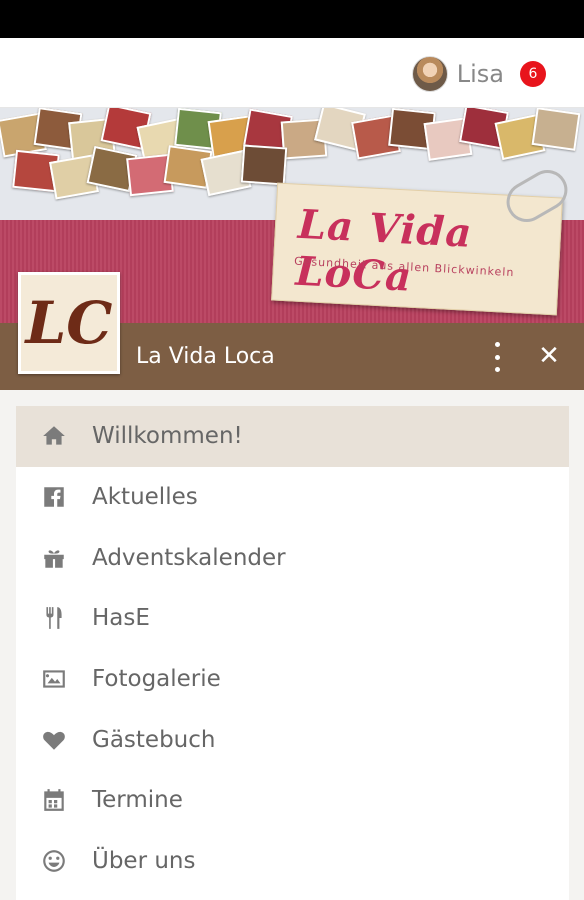  I want to click on nav-item-label: Über uns, so click(144, 861).